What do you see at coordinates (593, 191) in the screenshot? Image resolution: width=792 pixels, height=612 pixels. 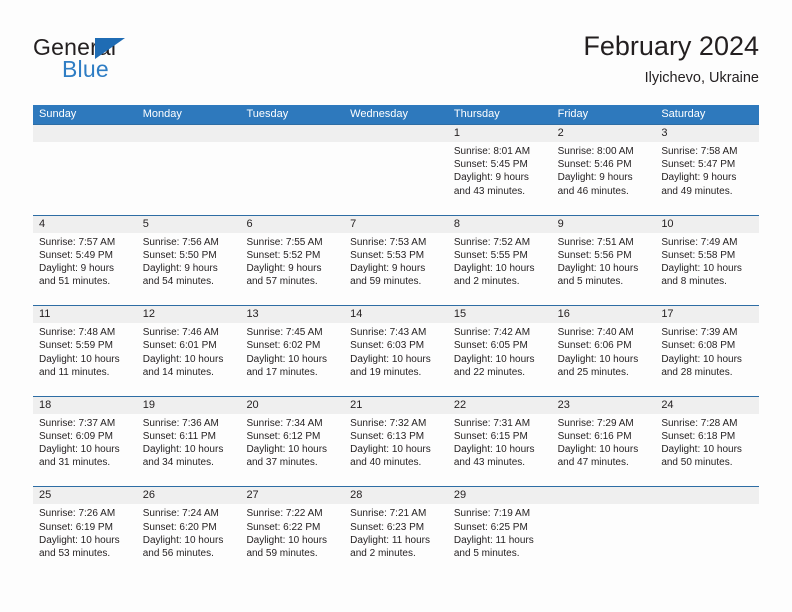 I see `daylight-text-line2: and 46 minutes.` at bounding box center [593, 191].